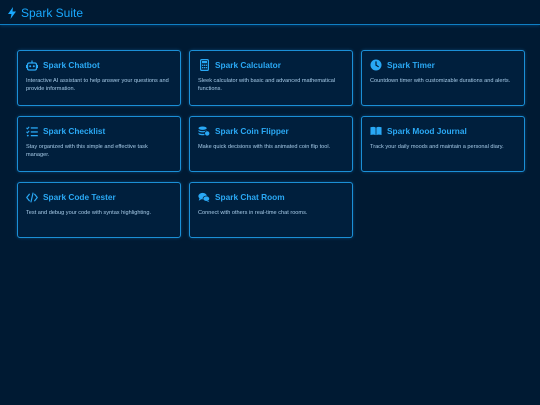 The image size is (540, 405). What do you see at coordinates (204, 65) in the screenshot?
I see `calculator-icon` at bounding box center [204, 65].